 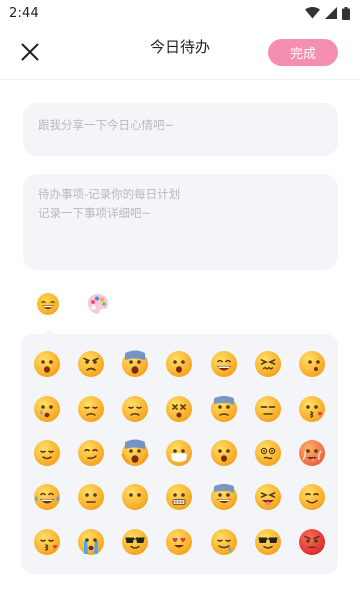 I want to click on astonished-face-icon, so click(x=179, y=364).